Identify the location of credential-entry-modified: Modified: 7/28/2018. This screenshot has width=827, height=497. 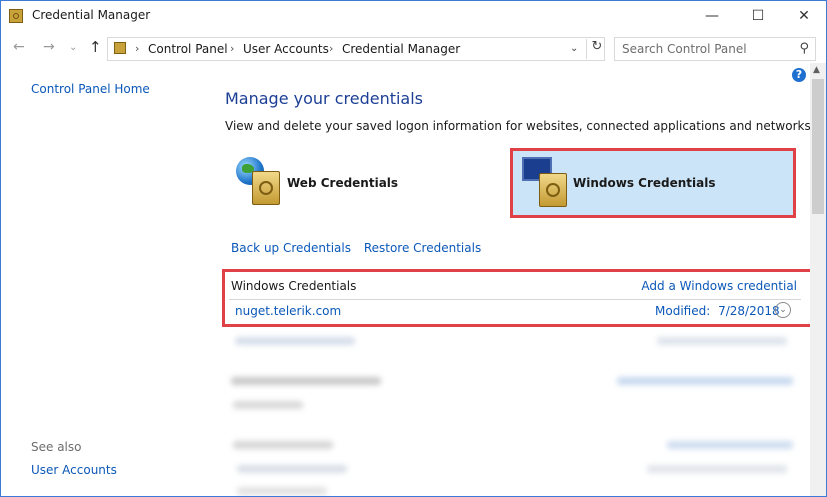
(717, 311).